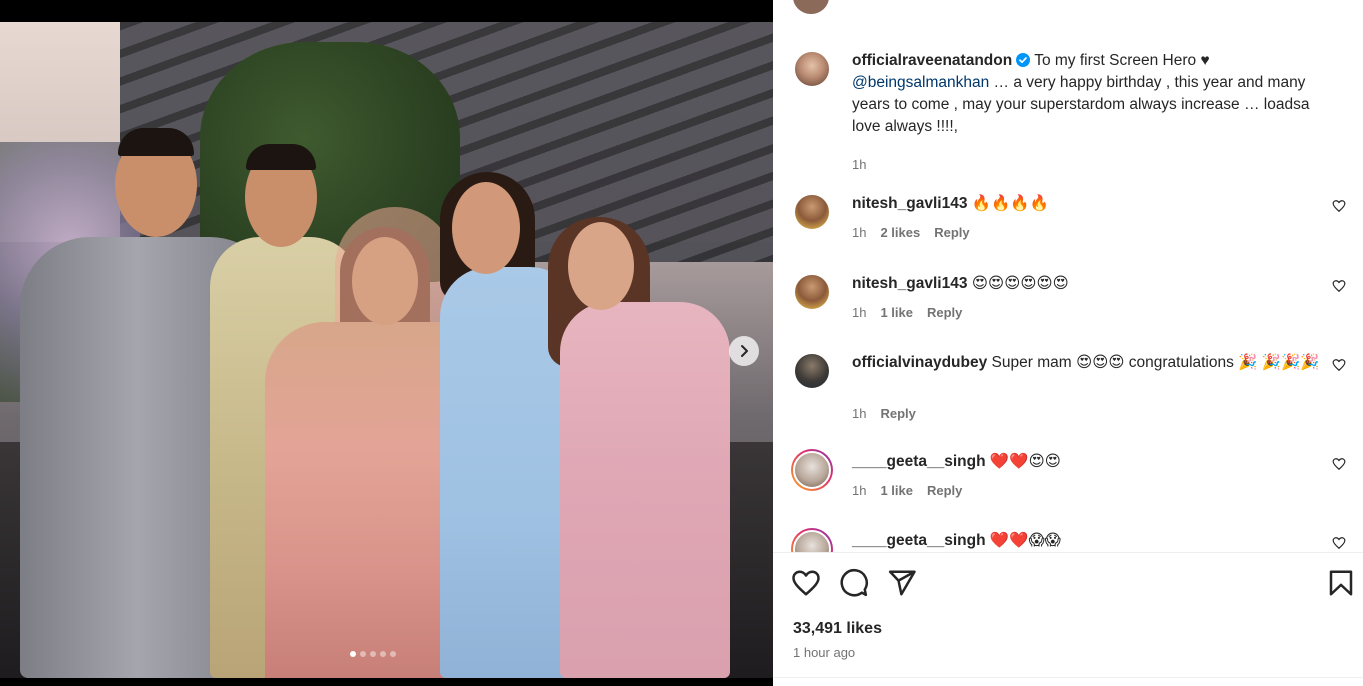 The height and width of the screenshot is (686, 1363). I want to click on comment-body: Super mam 😍😍😍 congratulations 🎉 🎉🎉🎉, so click(1155, 362).